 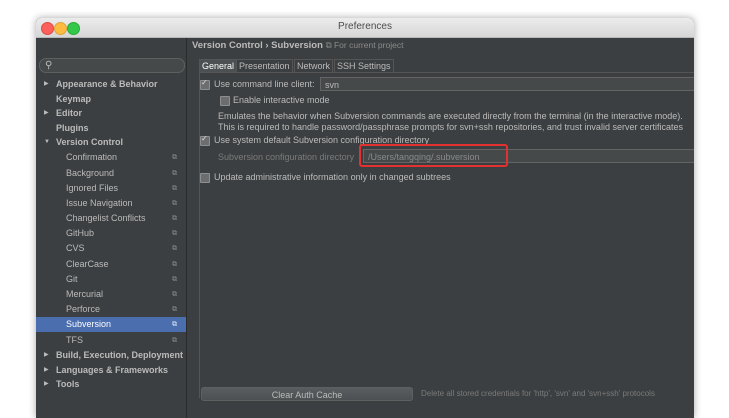 I want to click on use-system-default-config-dir-checkbox, so click(x=205, y=140).